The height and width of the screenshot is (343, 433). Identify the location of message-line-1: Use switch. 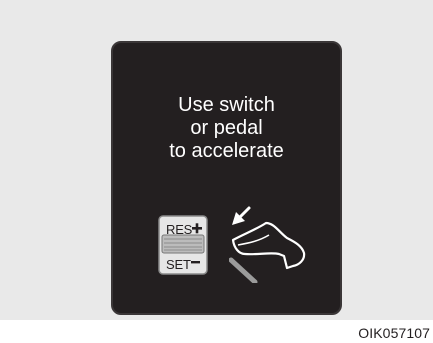
(226, 105).